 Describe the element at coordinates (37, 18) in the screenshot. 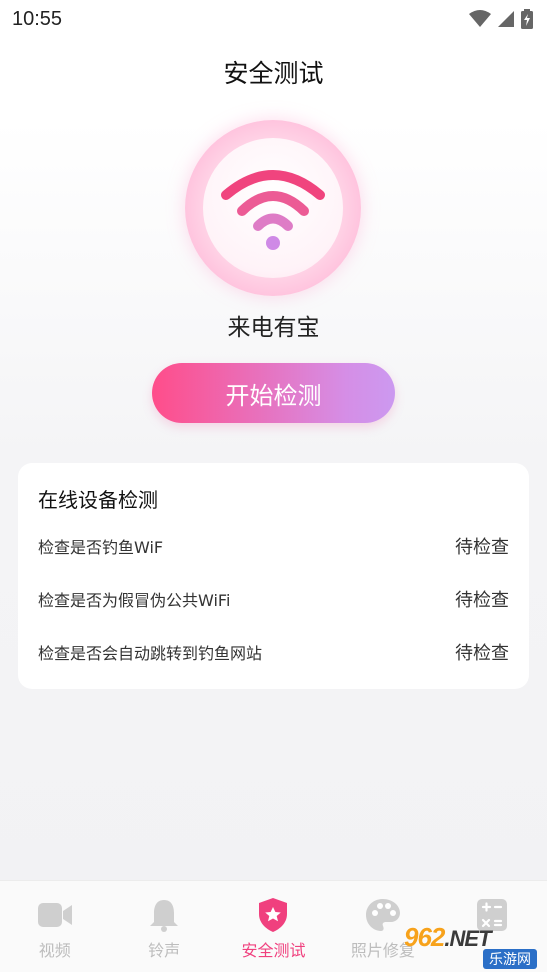

I see `status-time: 10:55` at that location.